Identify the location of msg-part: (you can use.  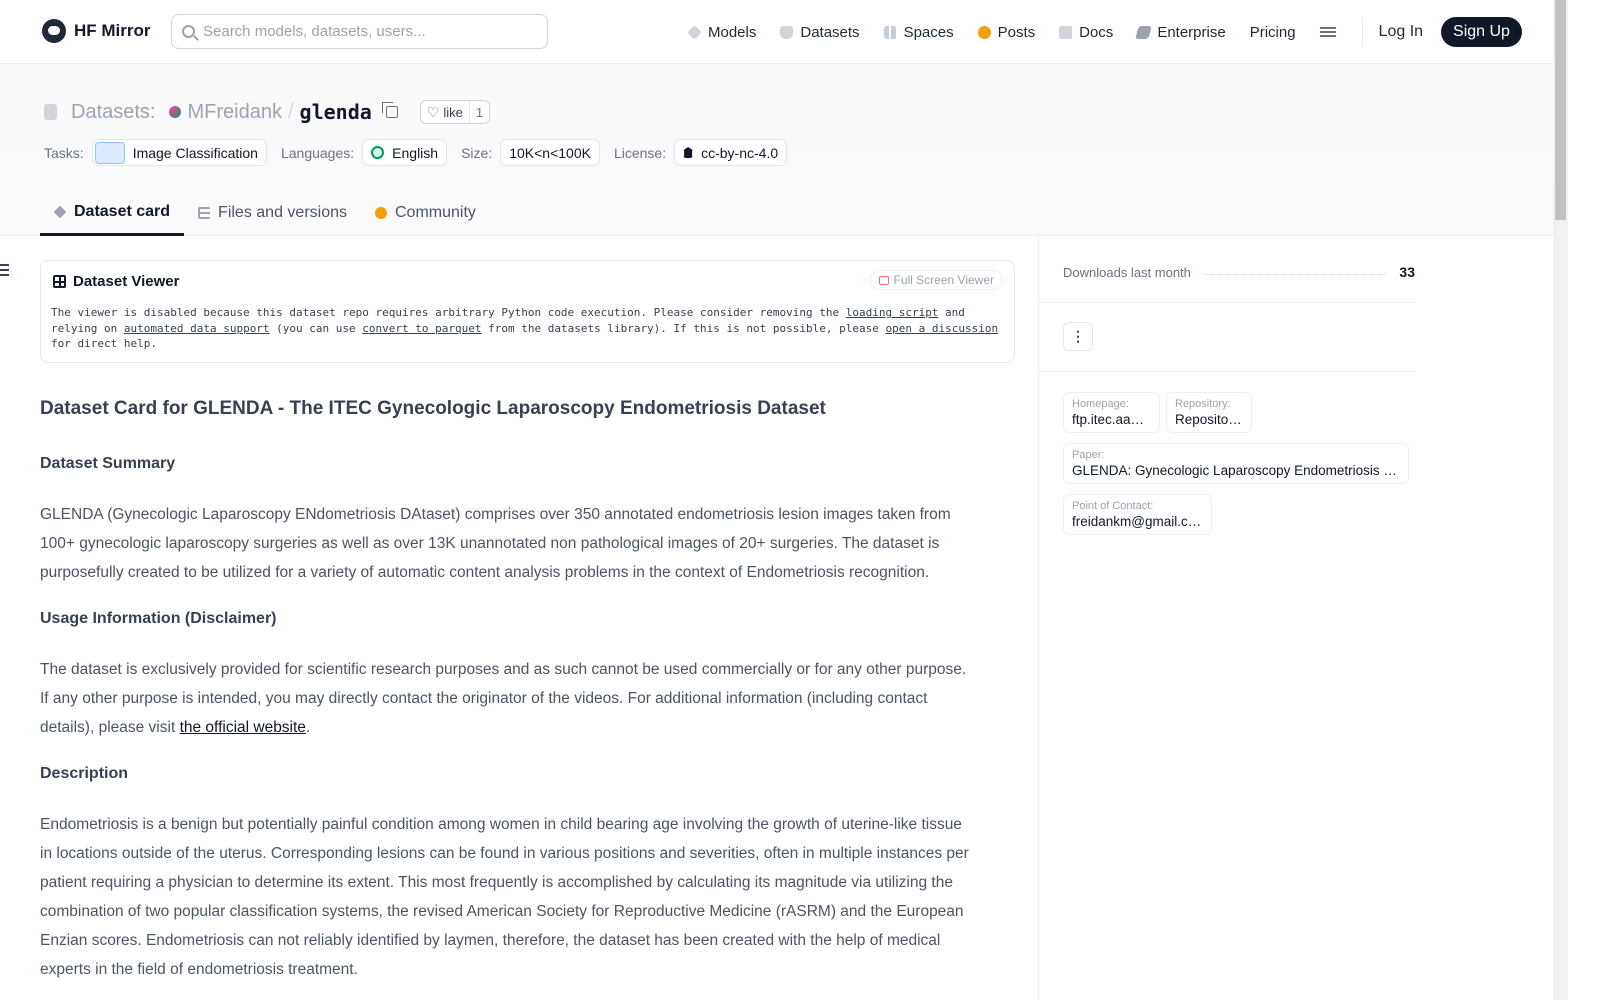
(316, 328).